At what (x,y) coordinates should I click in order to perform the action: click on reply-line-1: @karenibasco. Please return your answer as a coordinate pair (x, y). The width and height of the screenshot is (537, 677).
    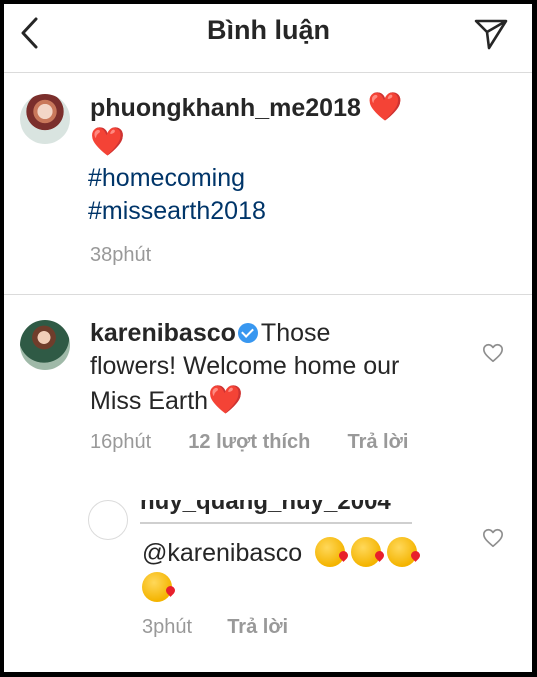
    Looking at the image, I should click on (282, 553).